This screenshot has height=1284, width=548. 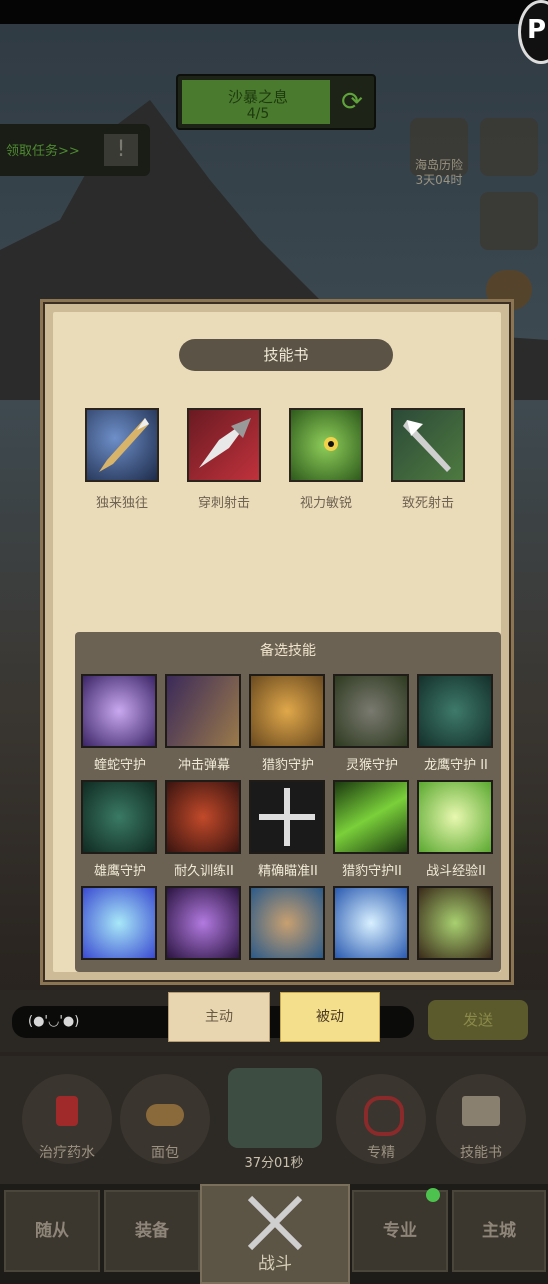 What do you see at coordinates (274, 1163) in the screenshot?
I see `chest-timer: 37分01秒` at bounding box center [274, 1163].